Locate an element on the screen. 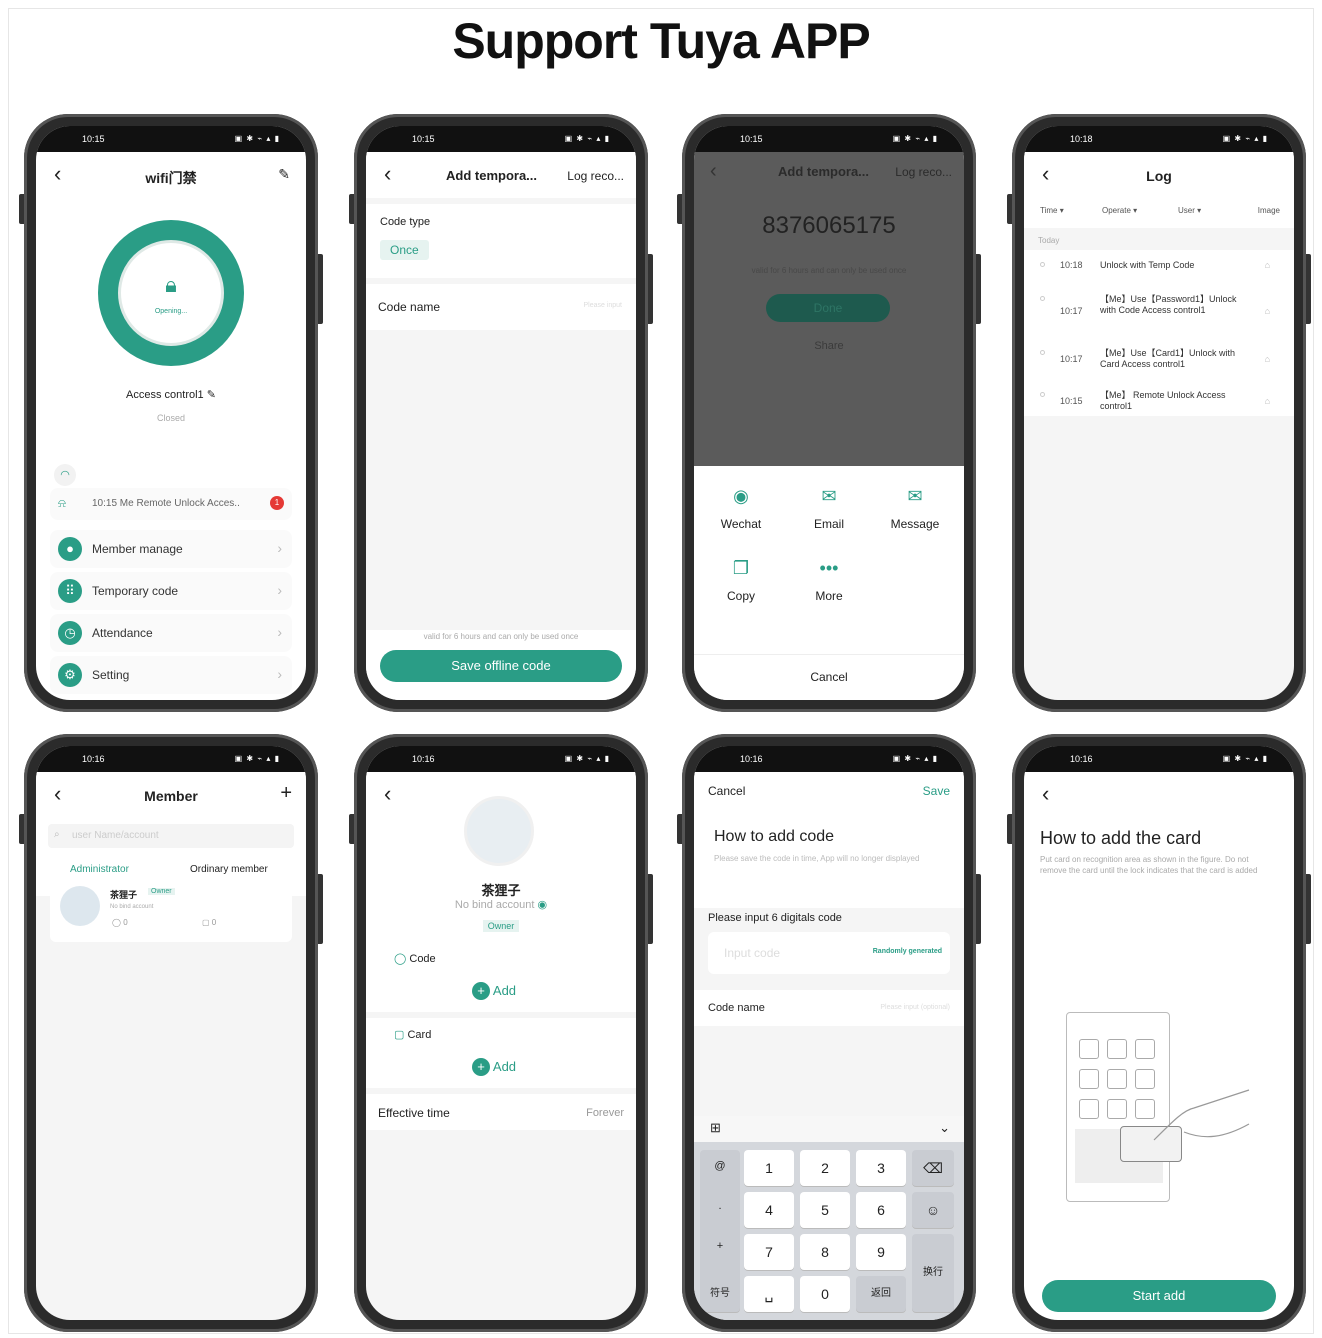 Image resolution: width=1322 pixels, height=1338 pixels. key-2: 2 is located at coordinates (825, 1168).